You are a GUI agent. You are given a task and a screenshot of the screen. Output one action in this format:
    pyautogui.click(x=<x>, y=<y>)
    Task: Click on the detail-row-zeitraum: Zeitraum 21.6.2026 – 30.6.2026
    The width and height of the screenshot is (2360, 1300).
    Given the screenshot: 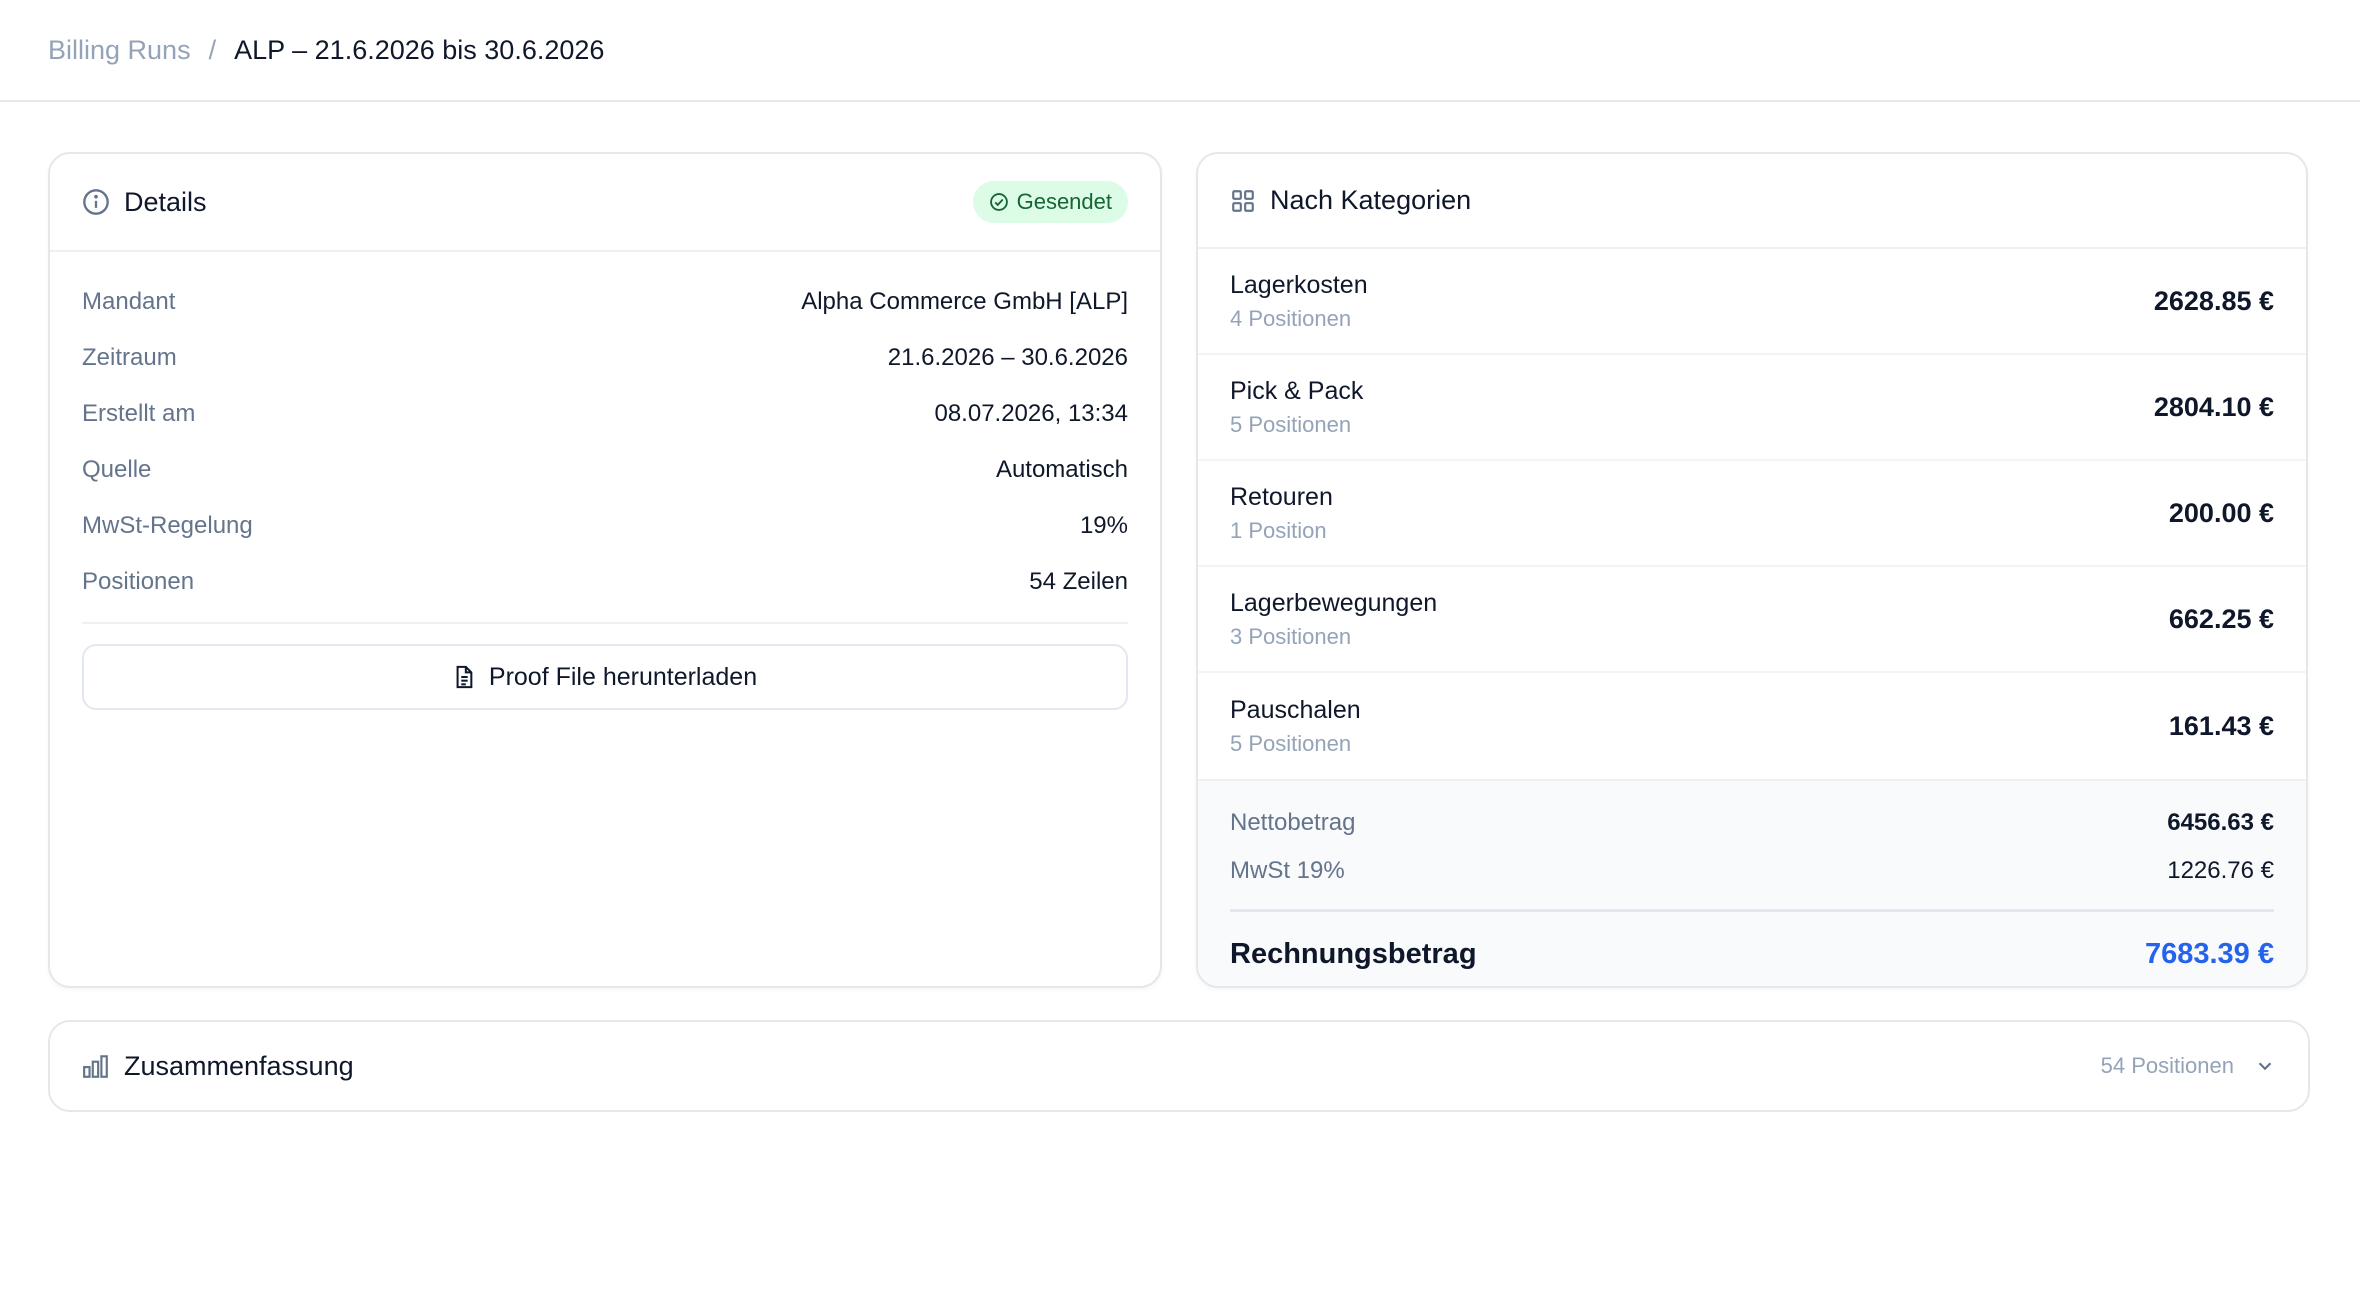 What is the action you would take?
    pyautogui.click(x=605, y=358)
    